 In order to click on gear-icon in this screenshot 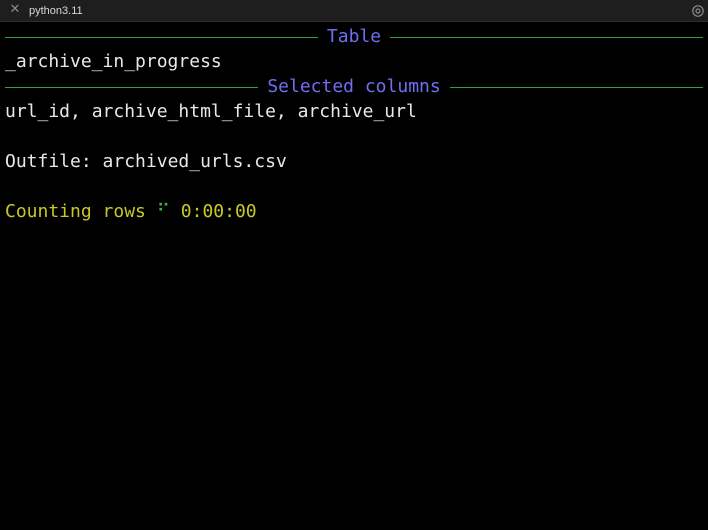, I will do `click(698, 10)`.